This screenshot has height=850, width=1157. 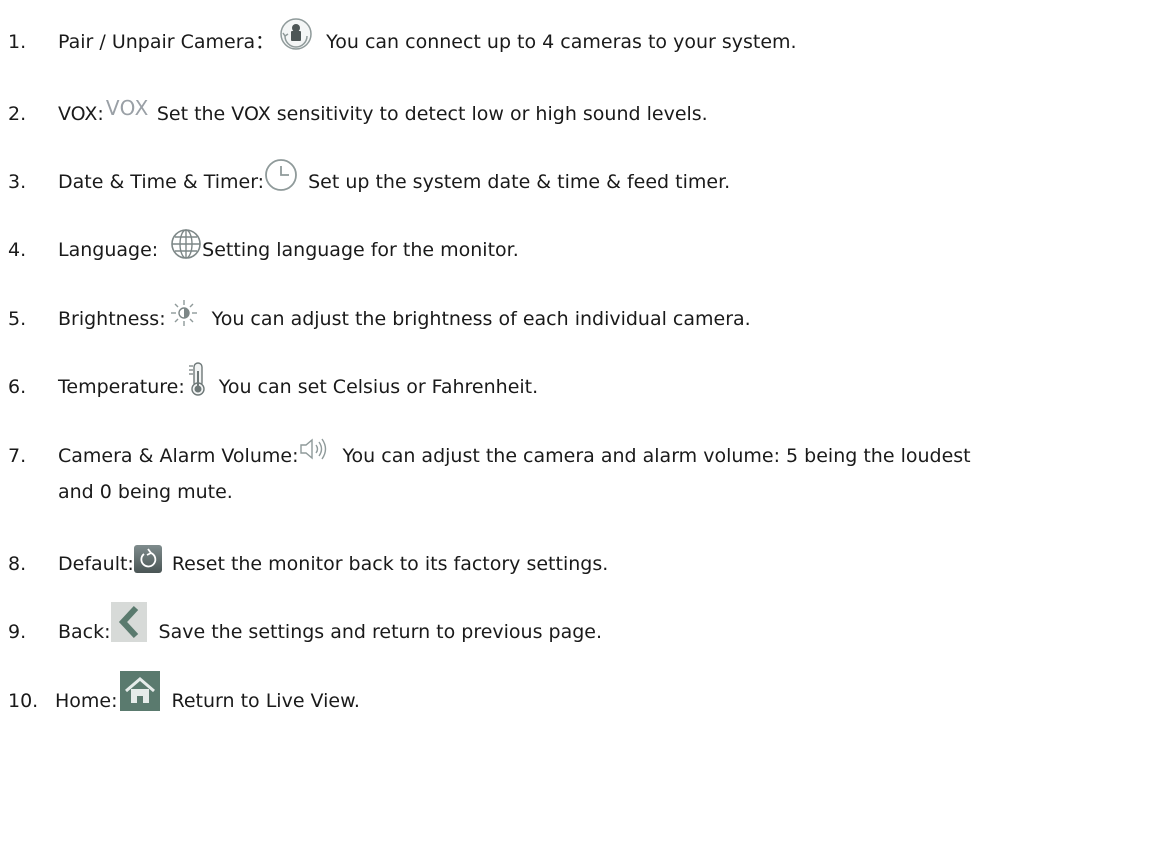 What do you see at coordinates (81, 114) in the screenshot?
I see `item-label: VOX:` at bounding box center [81, 114].